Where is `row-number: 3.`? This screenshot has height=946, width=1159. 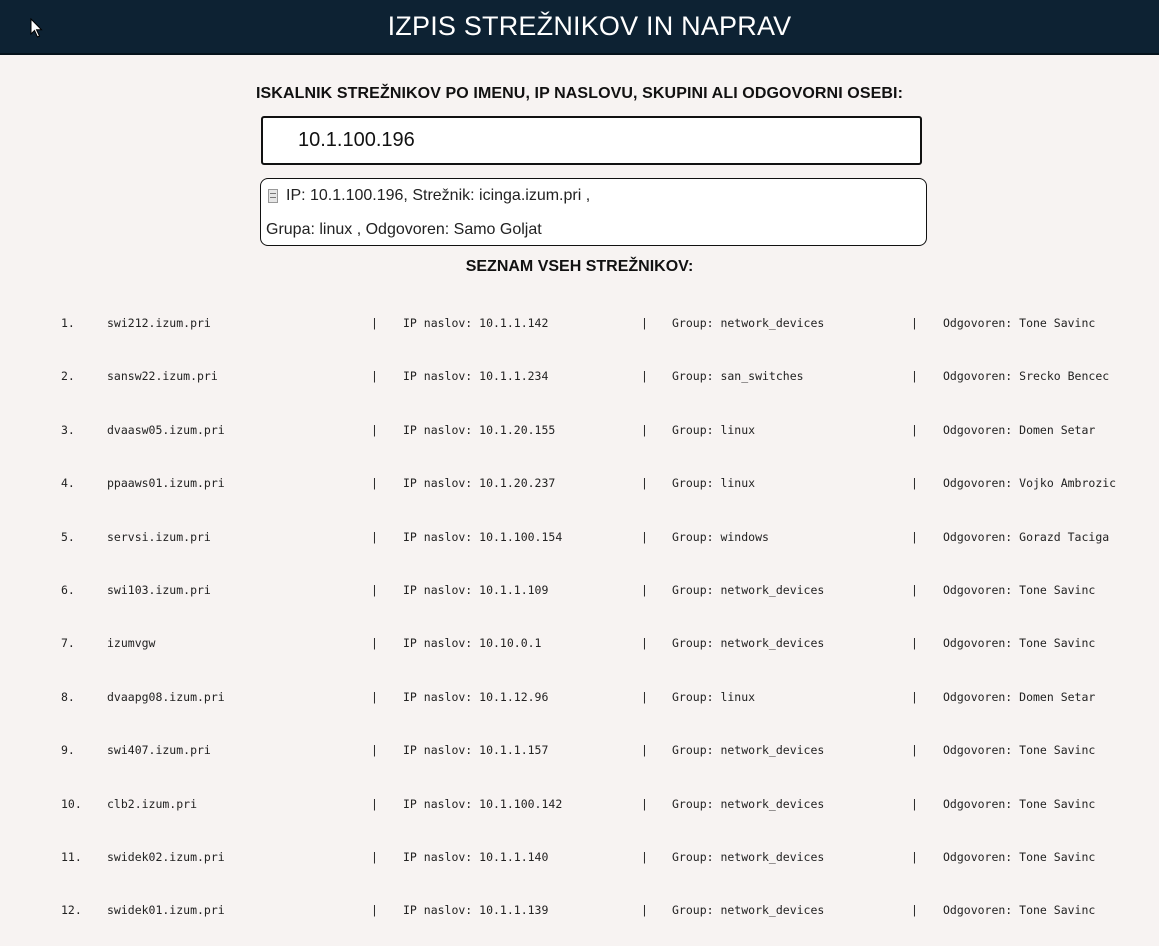 row-number: 3. is located at coordinates (68, 429).